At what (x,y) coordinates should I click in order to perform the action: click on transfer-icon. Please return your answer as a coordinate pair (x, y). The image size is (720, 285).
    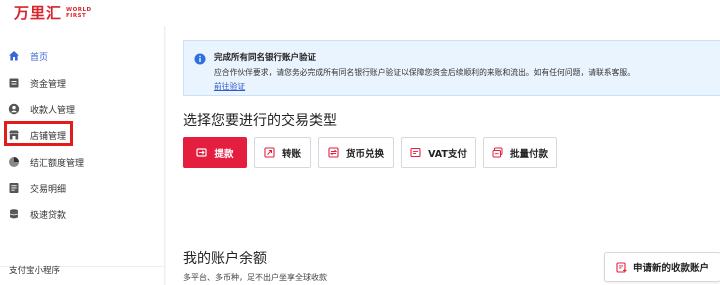
    Looking at the image, I should click on (269, 152).